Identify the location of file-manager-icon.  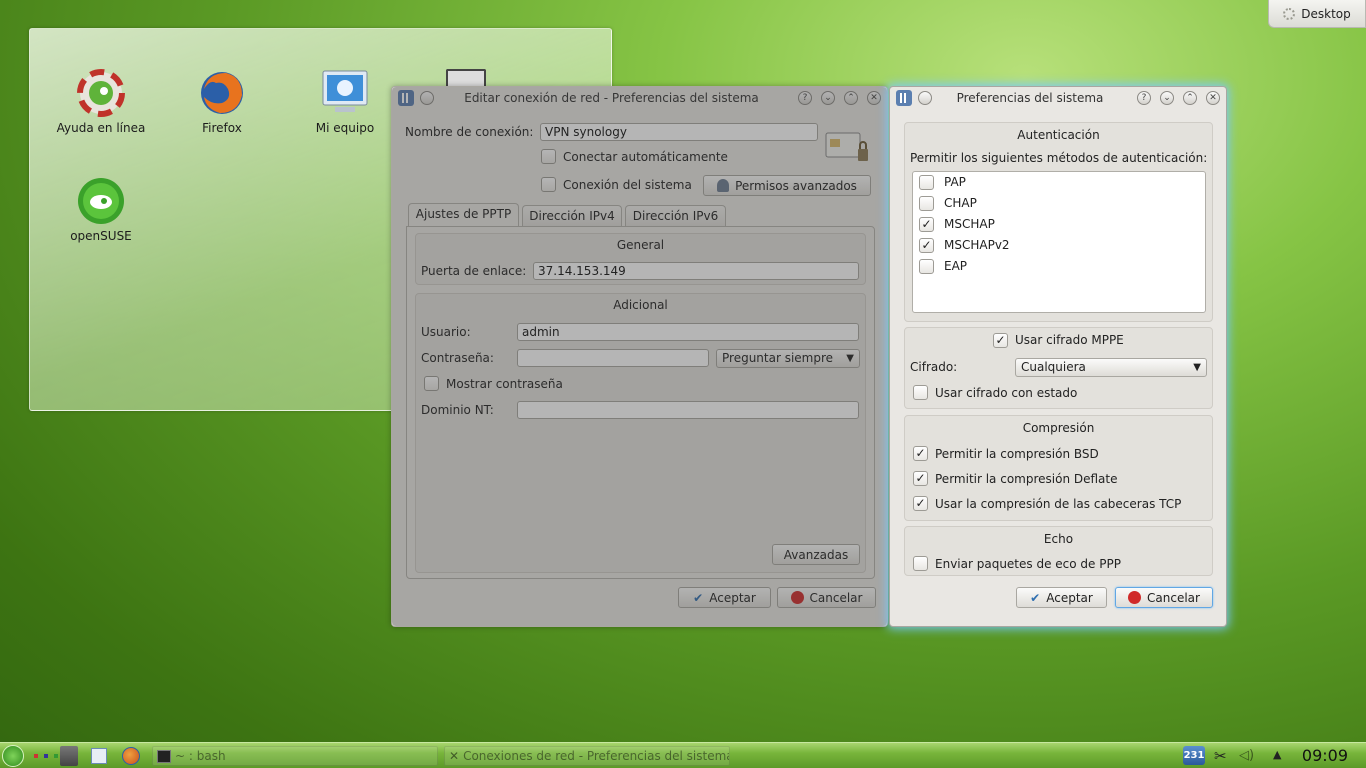
(99, 756).